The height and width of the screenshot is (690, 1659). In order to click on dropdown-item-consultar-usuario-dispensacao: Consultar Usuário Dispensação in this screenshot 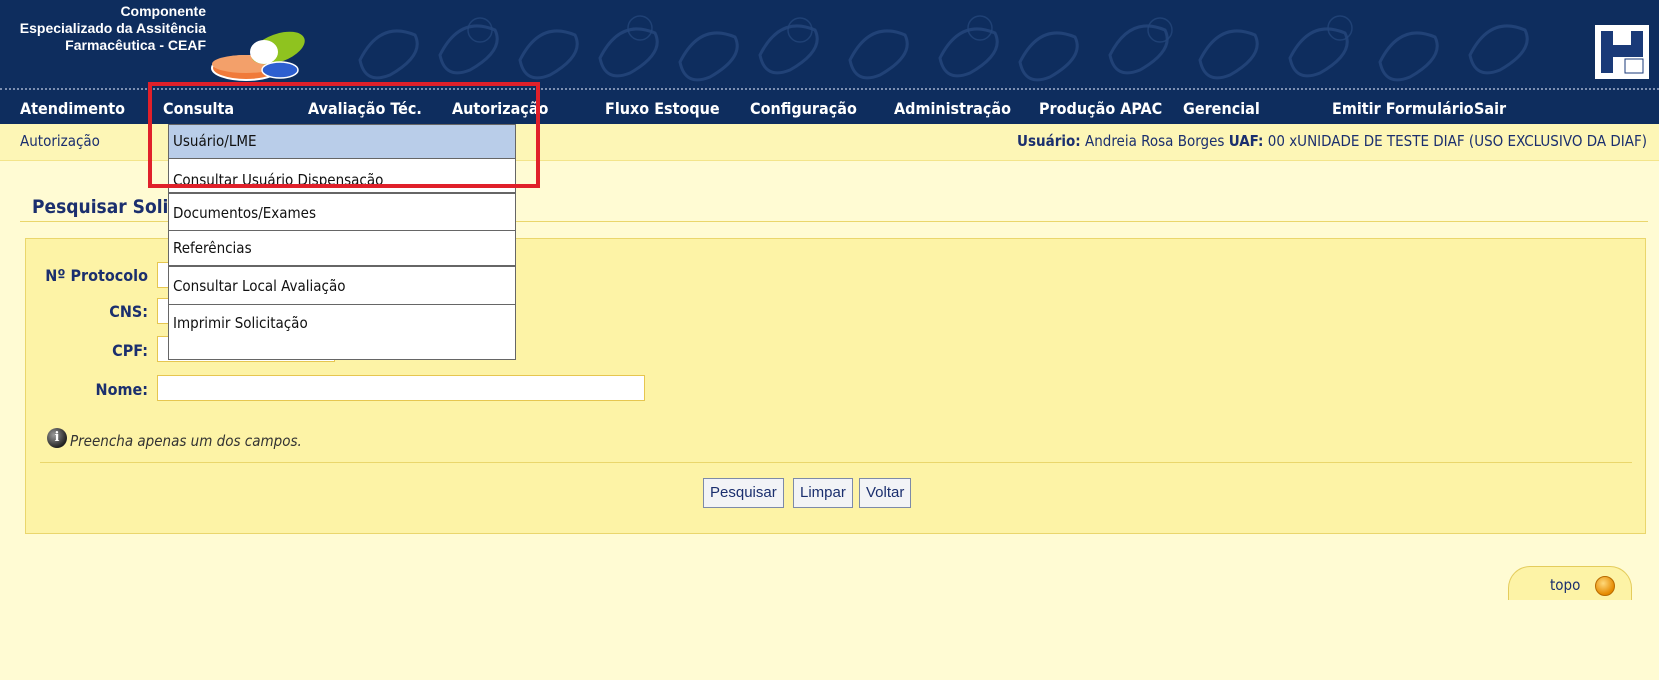, I will do `click(342, 176)`.